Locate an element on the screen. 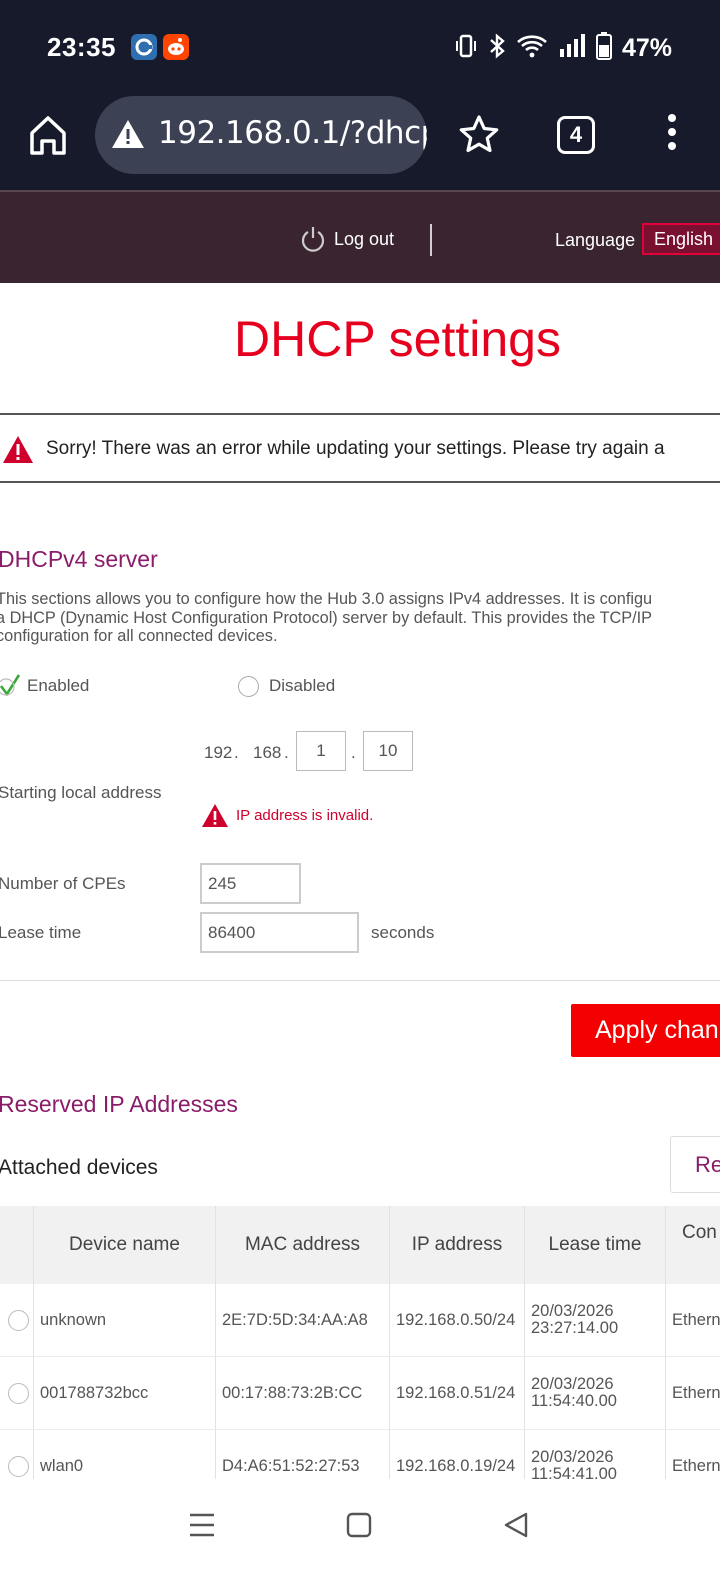 The image size is (720, 1569). signal-icon is located at coordinates (572, 48).